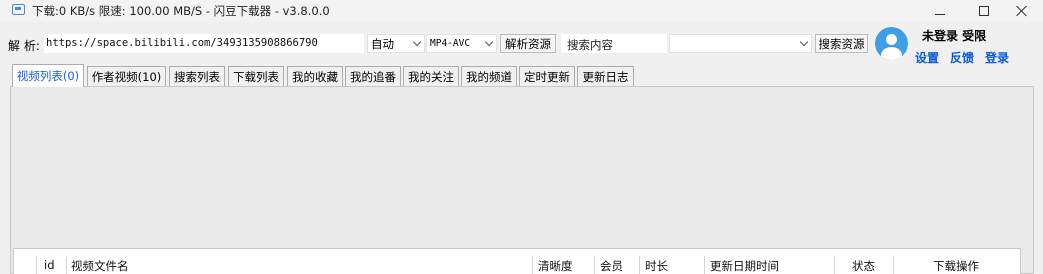 The image size is (1043, 274). I want to click on app-icon, so click(18, 9).